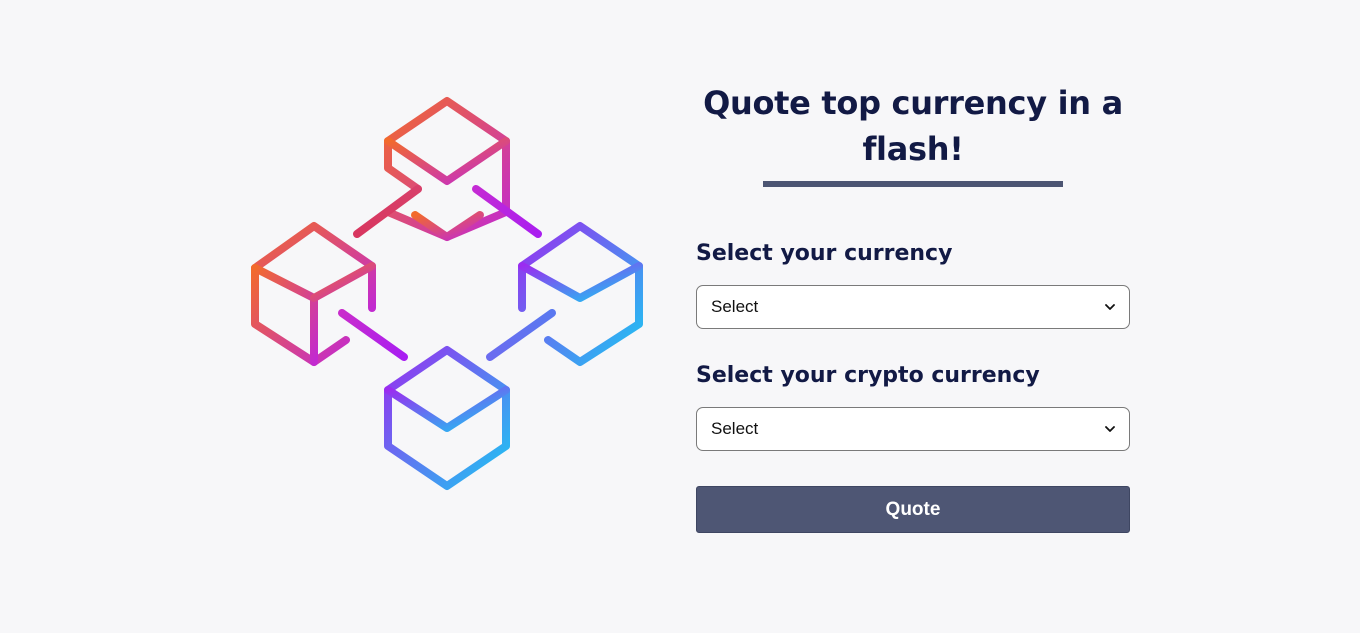 The height and width of the screenshot is (633, 1360). I want to click on currency-select-value: Select, so click(735, 306).